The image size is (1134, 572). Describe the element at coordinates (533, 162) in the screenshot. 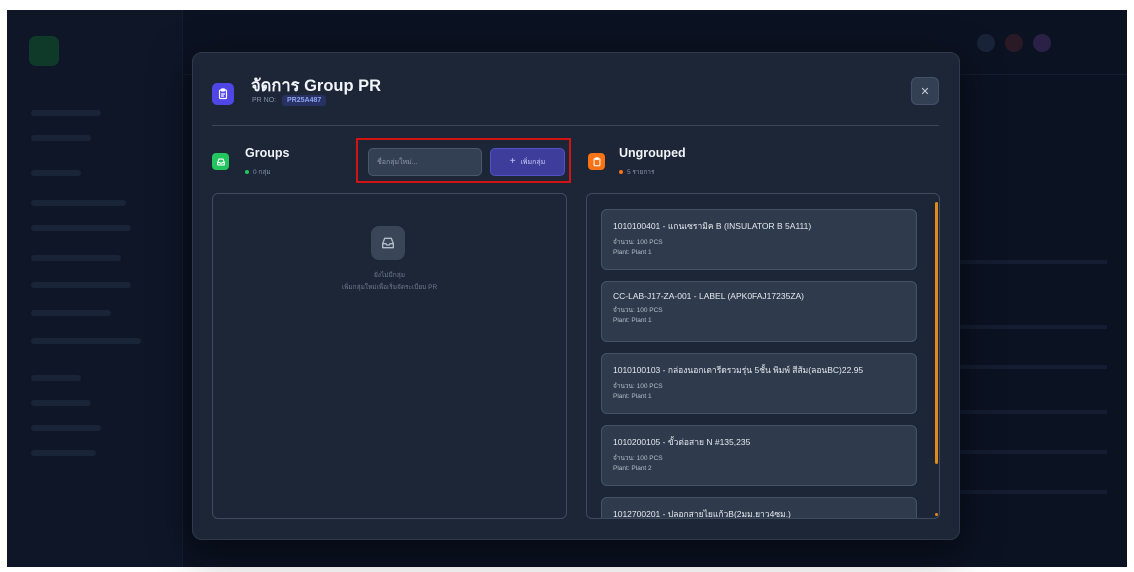

I see `add-group-label: เพิ่มกลุ่ม` at that location.